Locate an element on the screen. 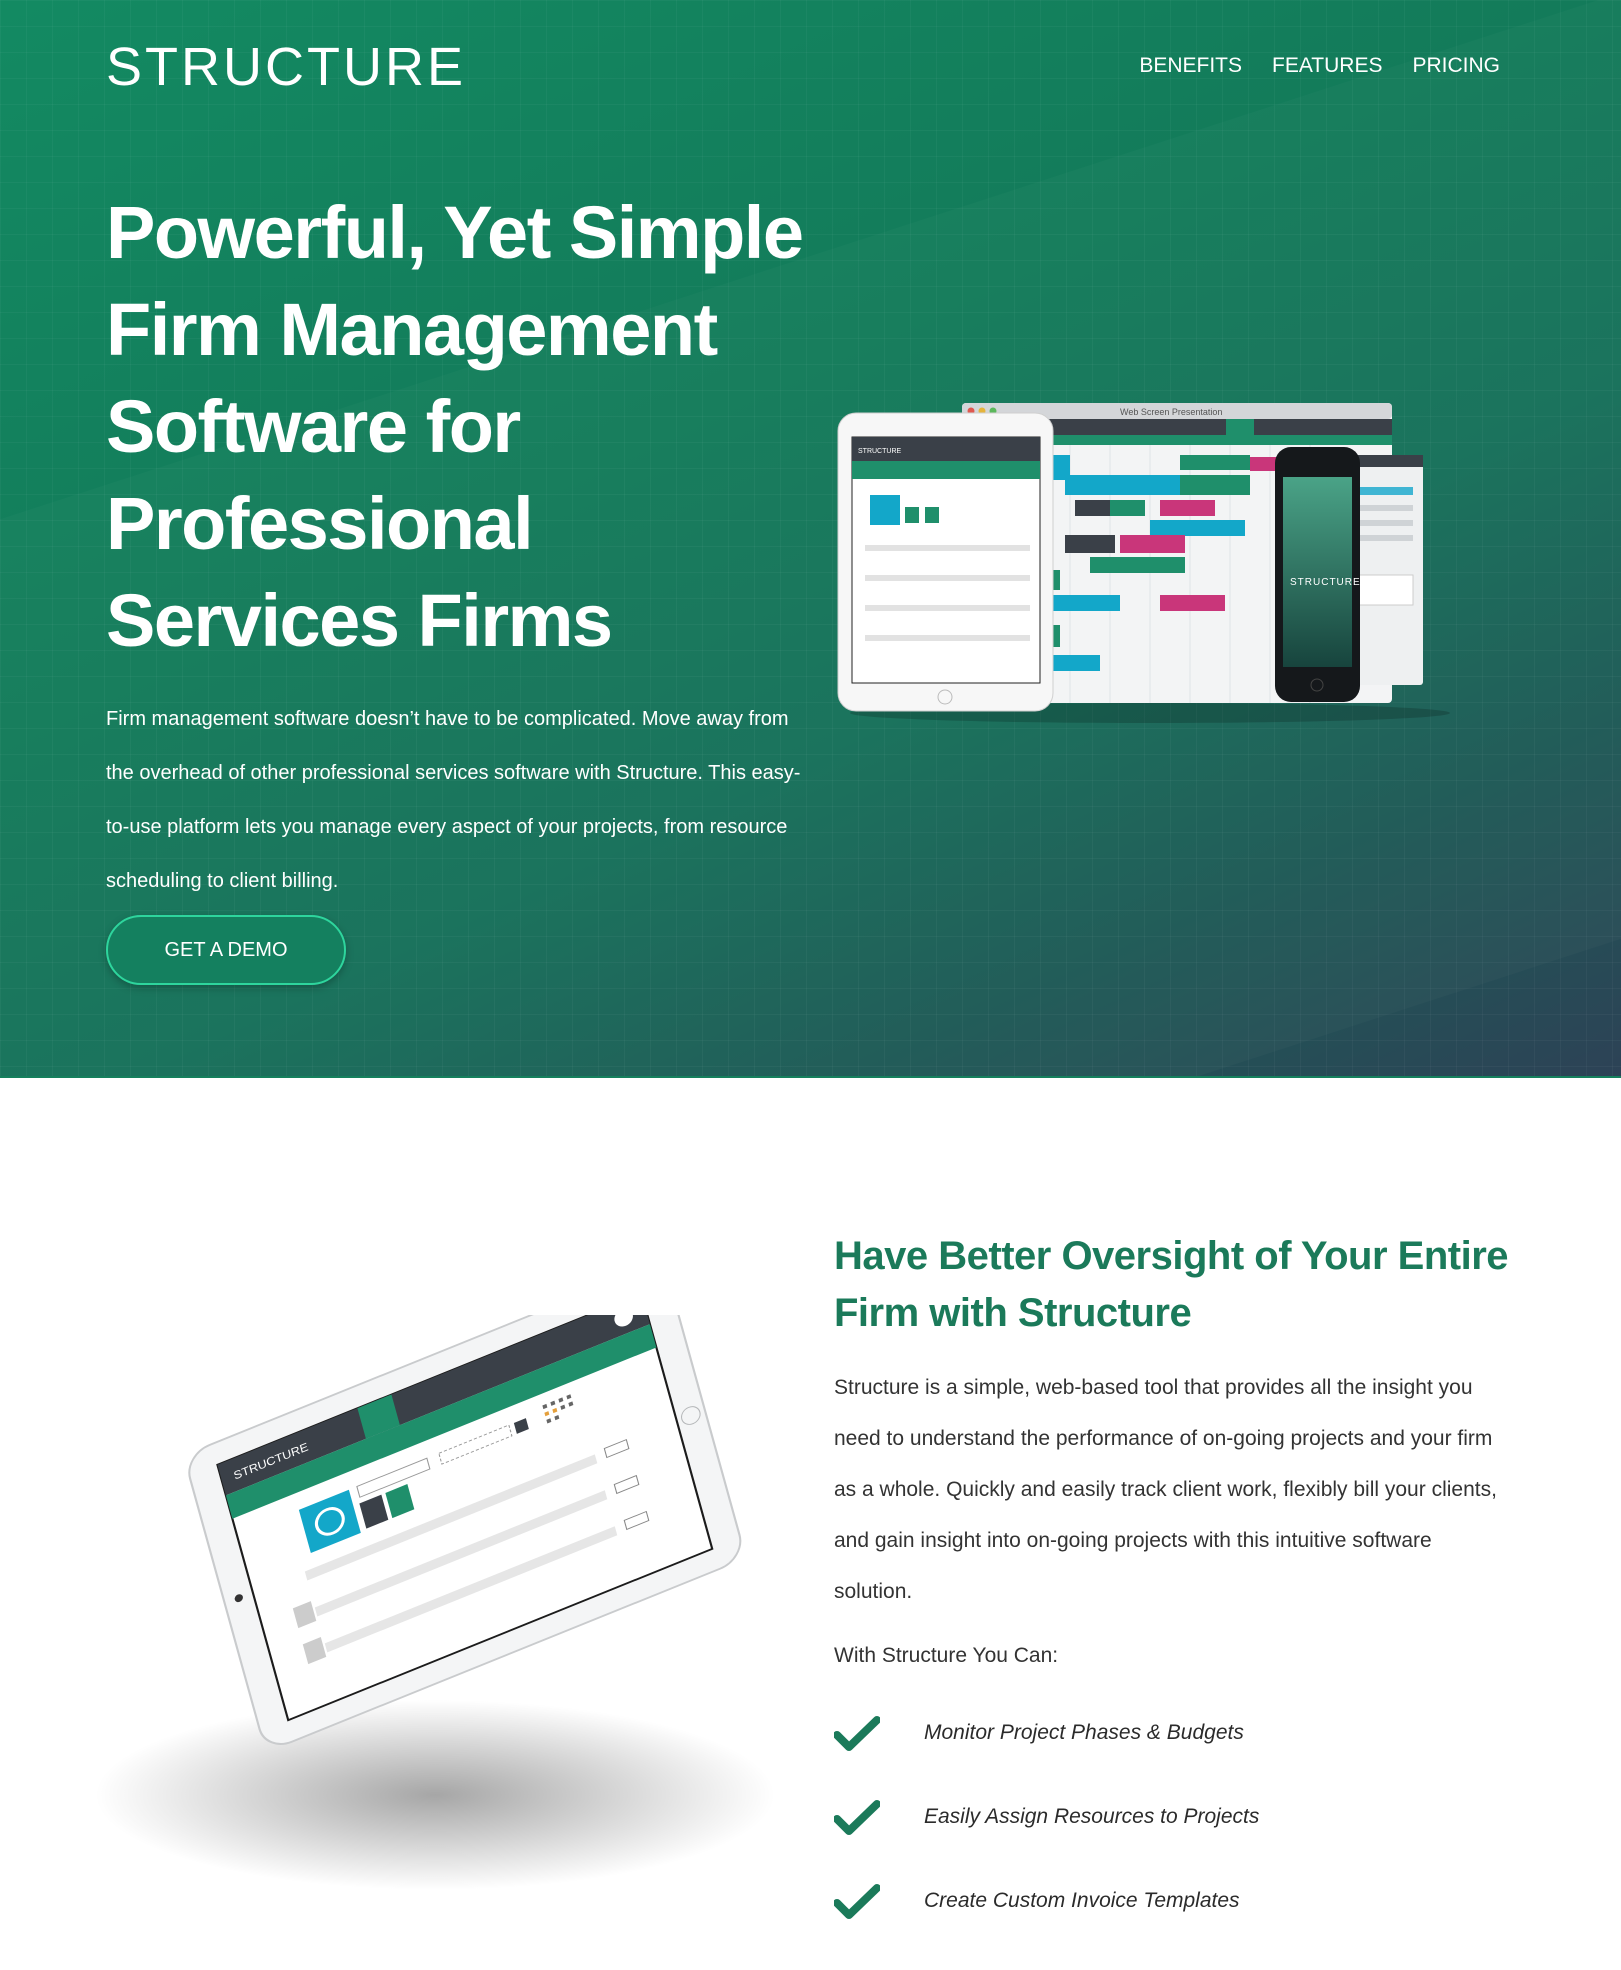  nav-features-link: FEATURES is located at coordinates (1327, 66).